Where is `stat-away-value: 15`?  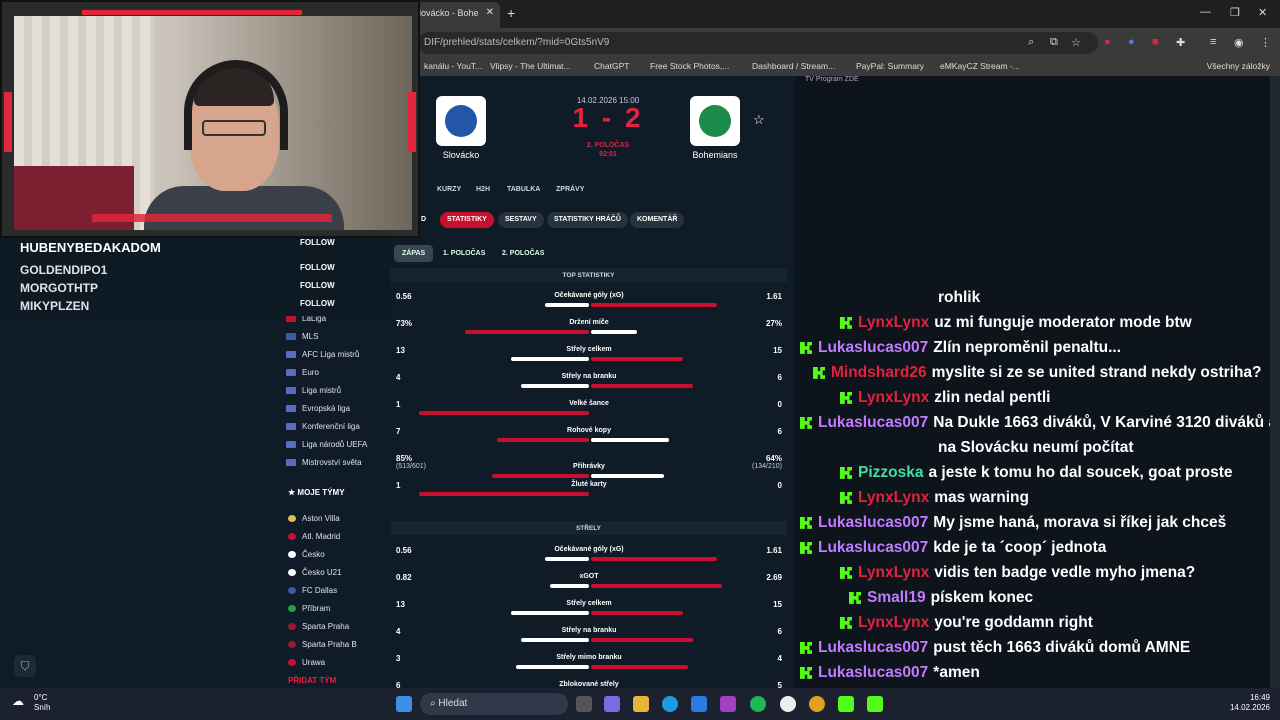 stat-away-value: 15 is located at coordinates (777, 604).